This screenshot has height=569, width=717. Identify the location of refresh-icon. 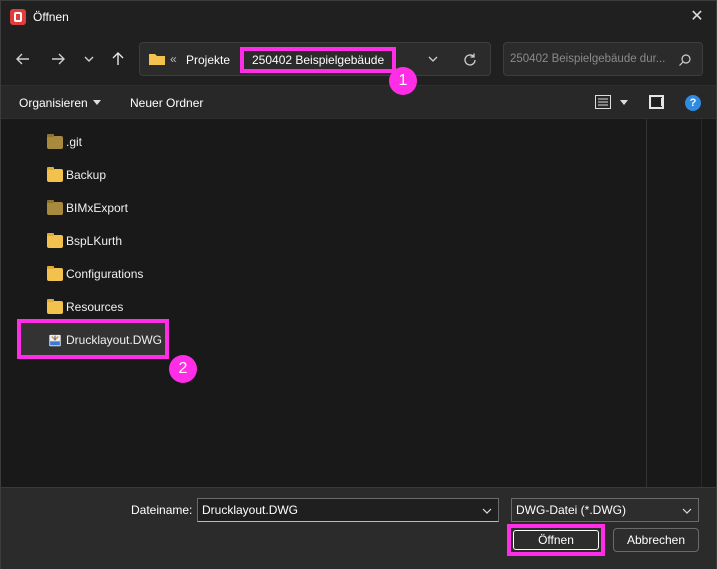
(470, 60).